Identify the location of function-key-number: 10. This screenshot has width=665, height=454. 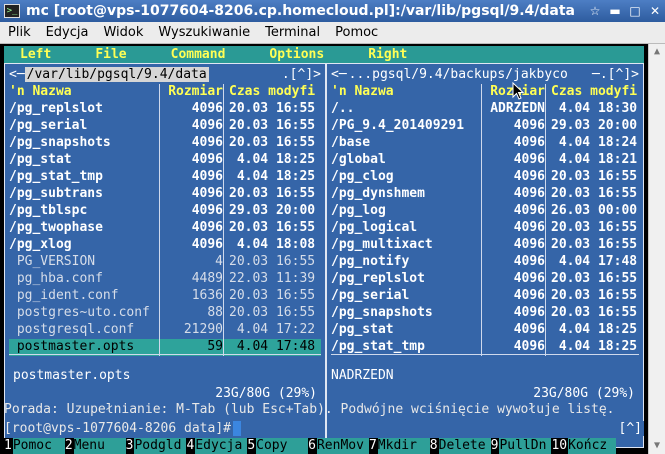
(560, 446).